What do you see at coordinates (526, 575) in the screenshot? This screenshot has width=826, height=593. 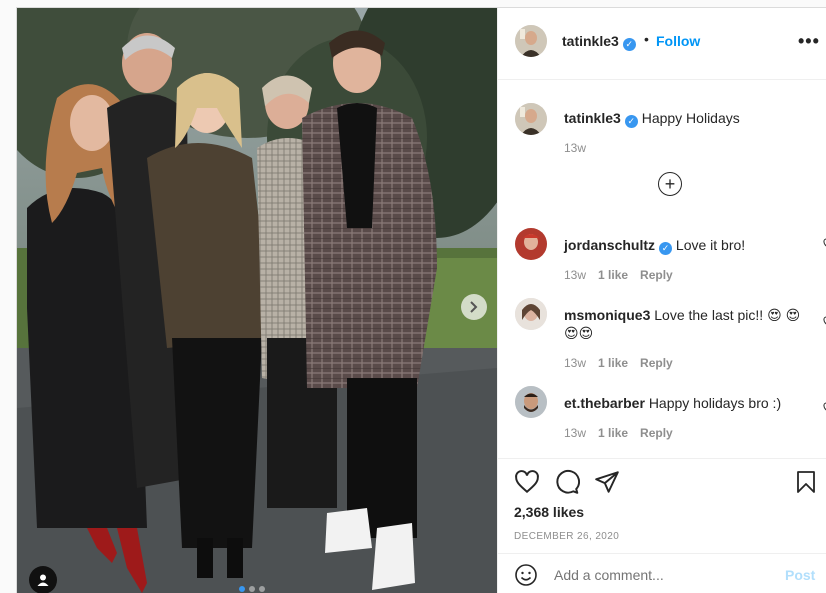 I see `smiley-icon` at bounding box center [526, 575].